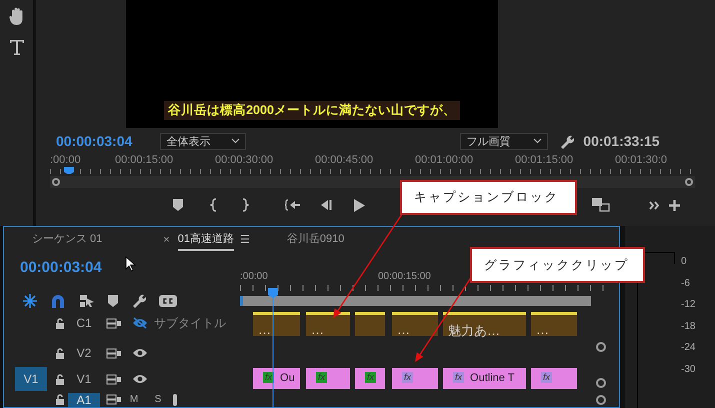 This screenshot has width=715, height=408. I want to click on hand-icon, so click(17, 16).